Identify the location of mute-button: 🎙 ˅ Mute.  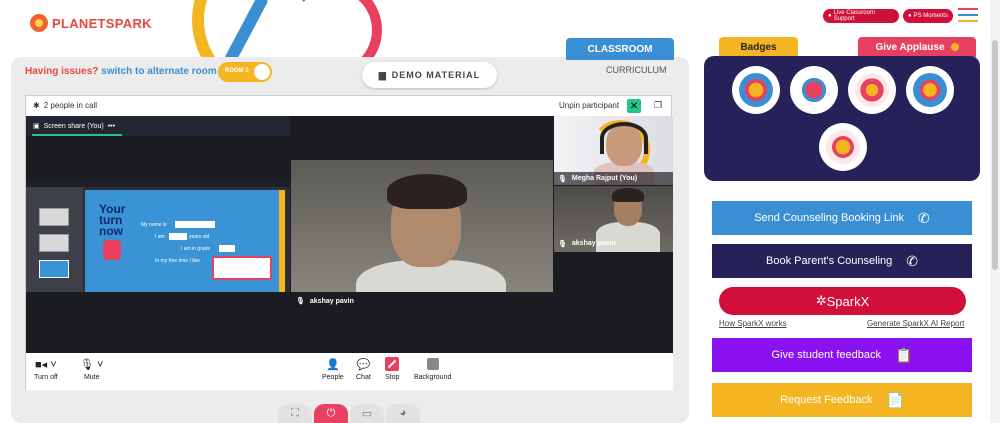
(92, 369).